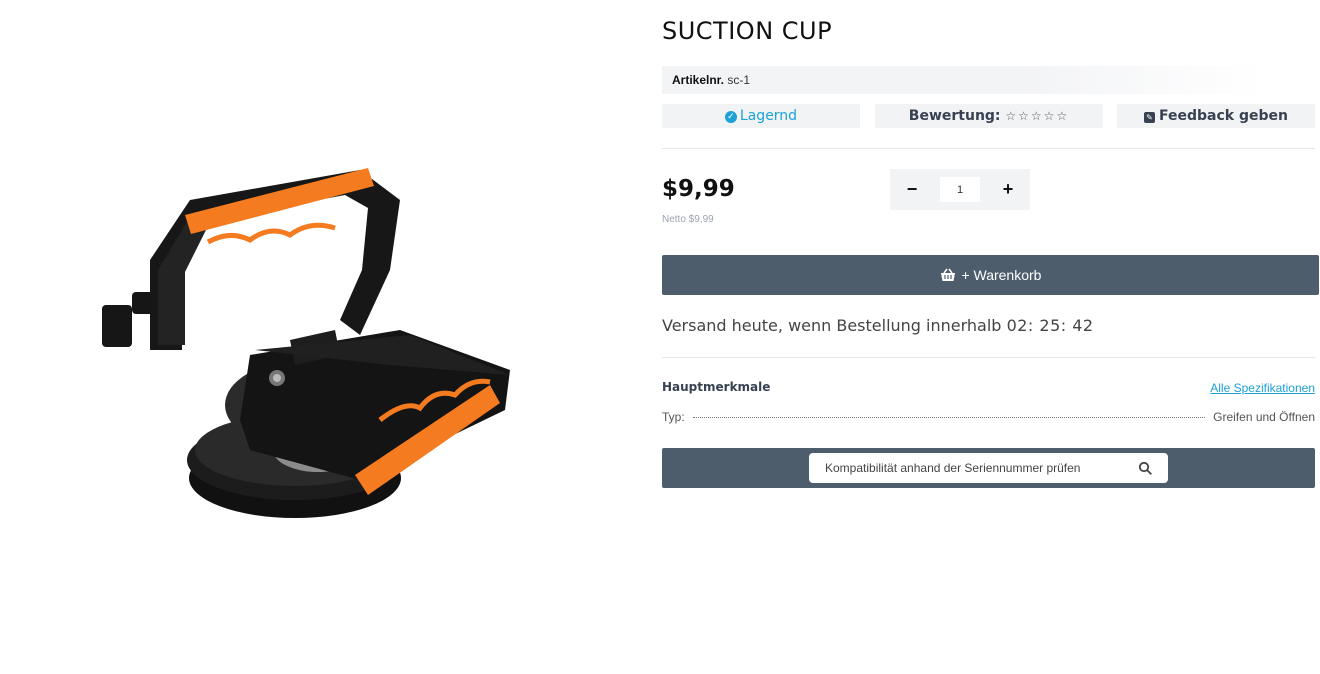  I want to click on product-title: SUCTION CUP, so click(747, 31).